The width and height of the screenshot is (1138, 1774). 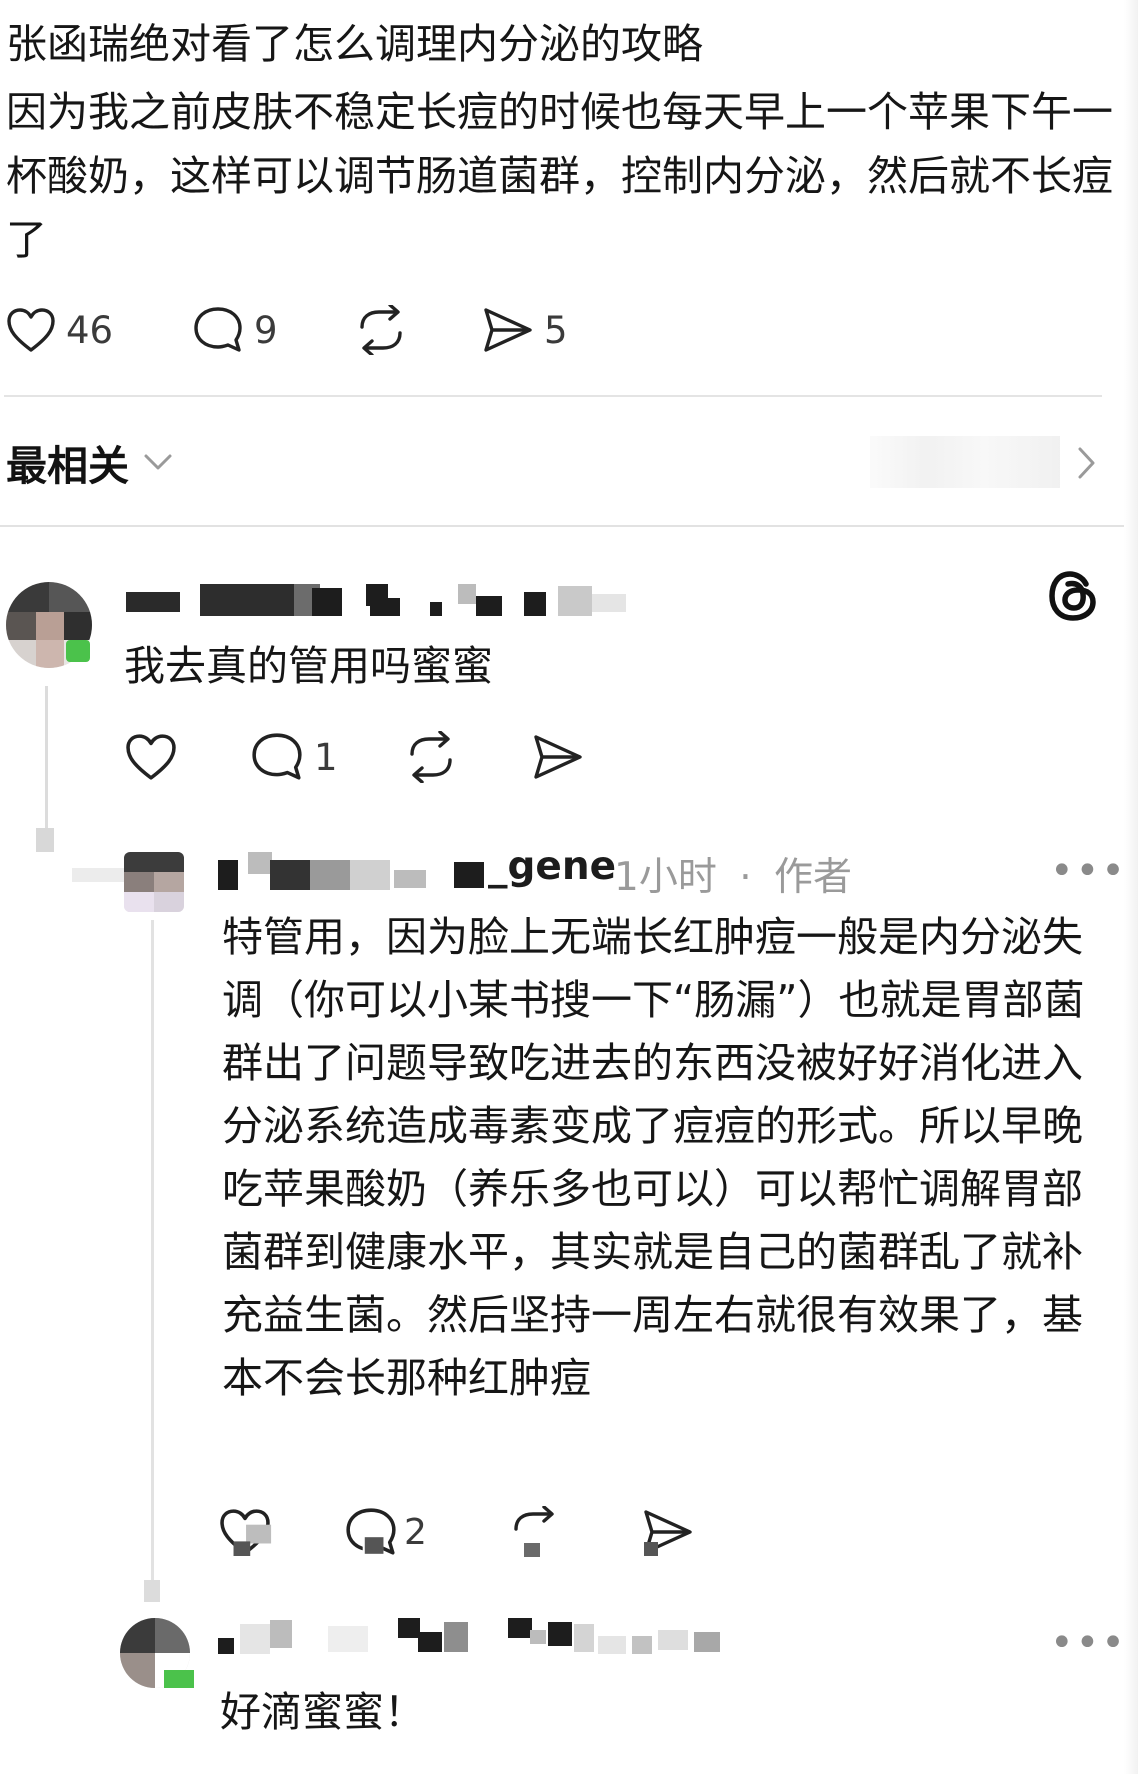 What do you see at coordinates (665, 877) in the screenshot?
I see `timestamp: 1小时` at bounding box center [665, 877].